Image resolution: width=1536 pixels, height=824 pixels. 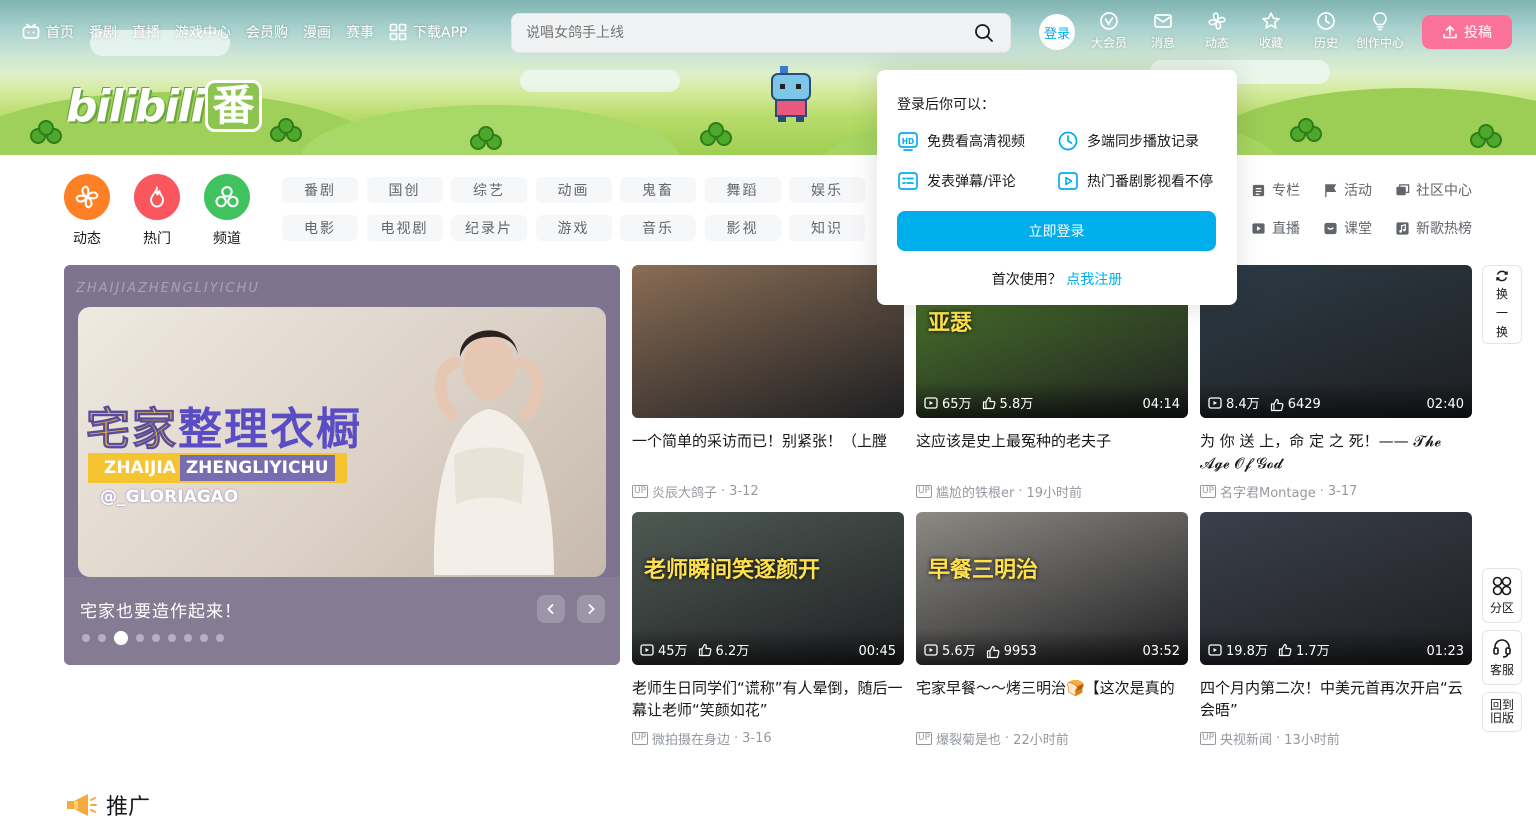 What do you see at coordinates (1304, 649) in the screenshot?
I see `like-count: 1.7万` at bounding box center [1304, 649].